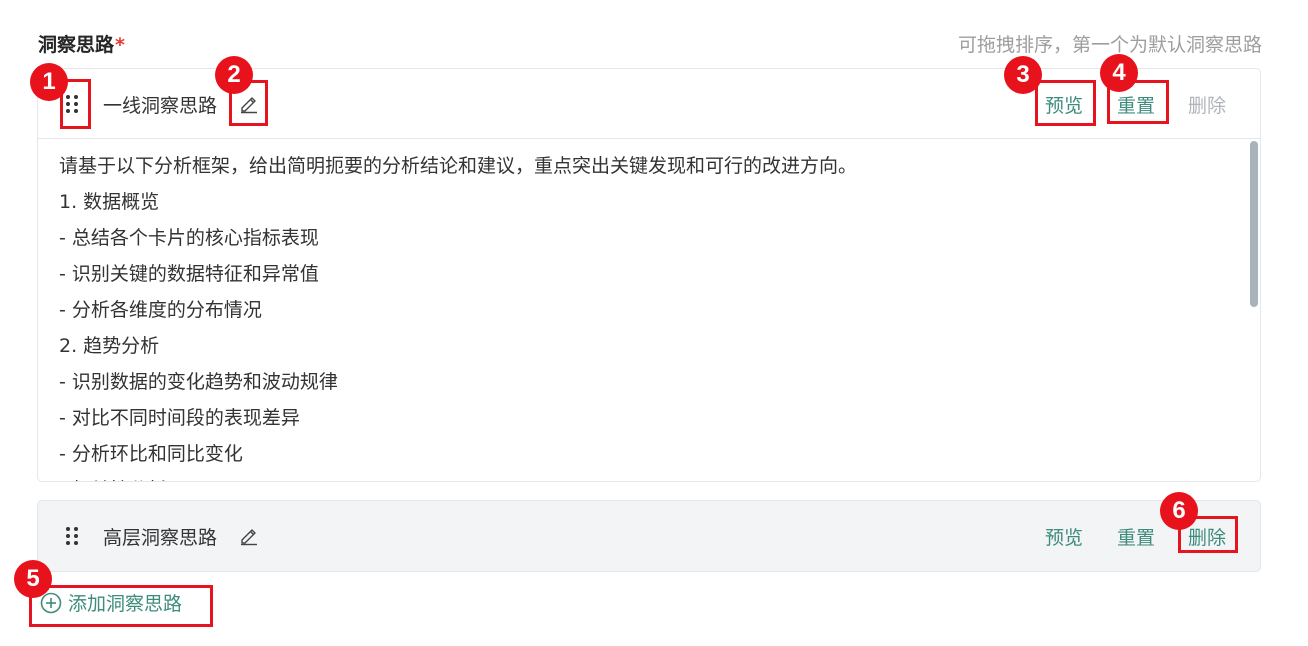 Image resolution: width=1308 pixels, height=646 pixels. Describe the element at coordinates (76, 45) in the screenshot. I see `section-title-text: 洞察思路` at that location.